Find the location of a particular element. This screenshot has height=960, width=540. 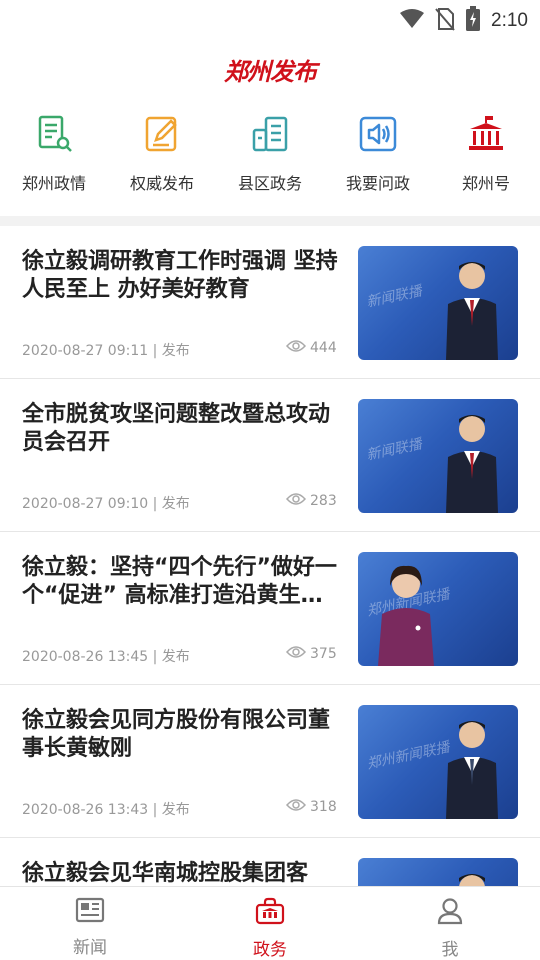

buildings-icon is located at coordinates (270, 134).